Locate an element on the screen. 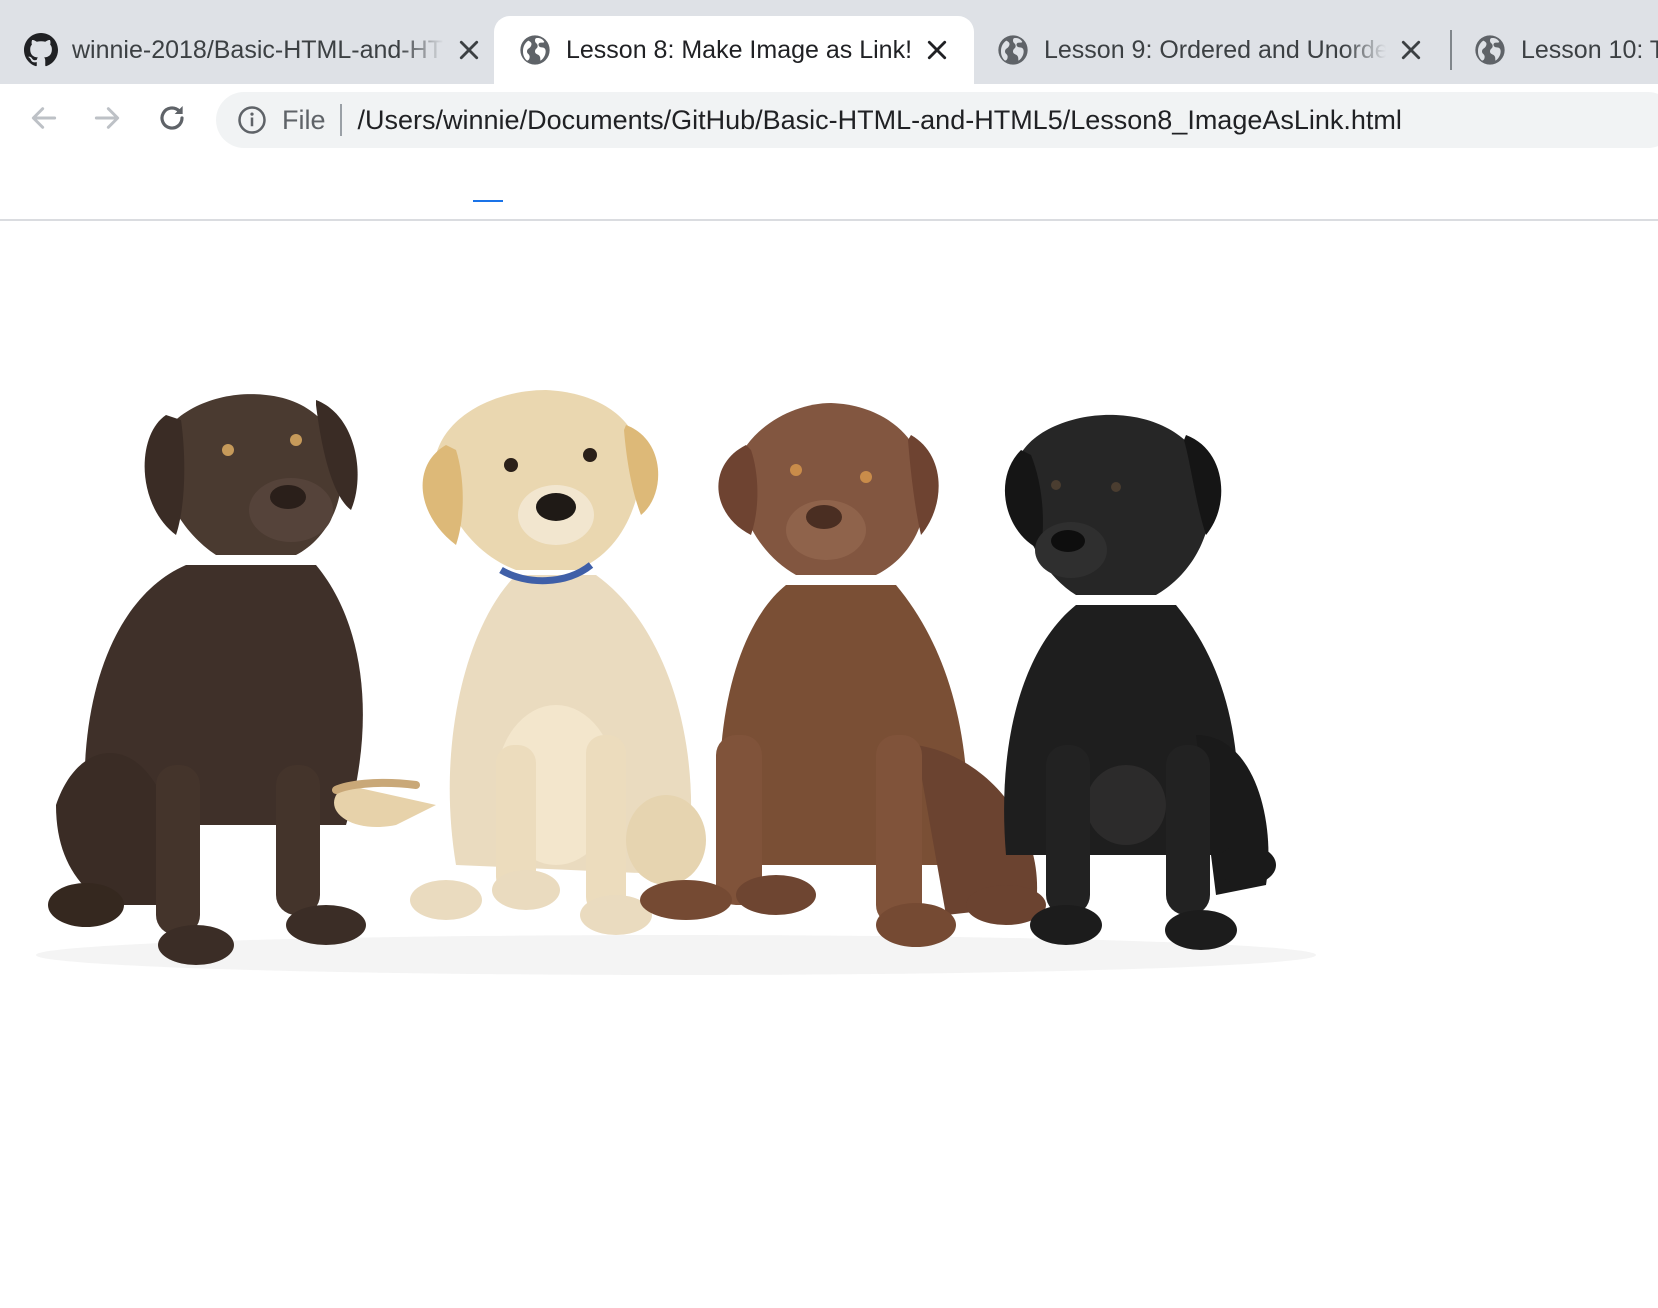 Image resolution: width=1658 pixels, height=1308 pixels. tab-separator is located at coordinates (1451, 50).